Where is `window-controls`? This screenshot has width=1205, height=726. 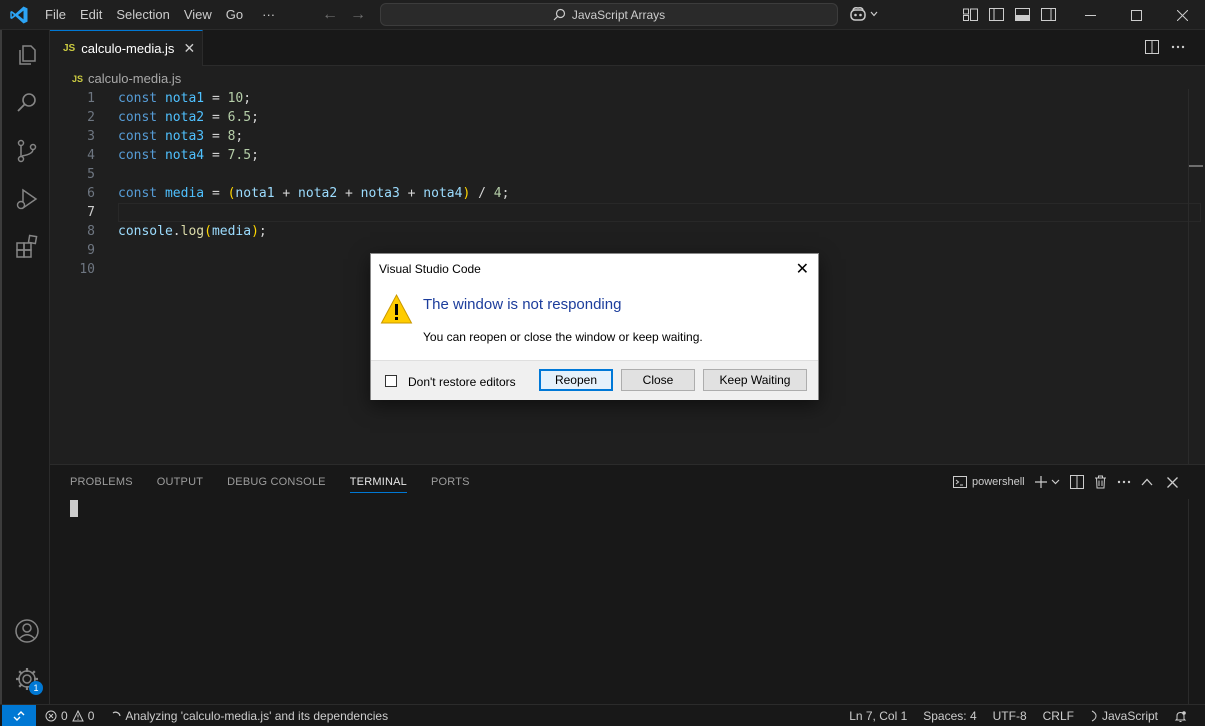 window-controls is located at coordinates (1136, 15).